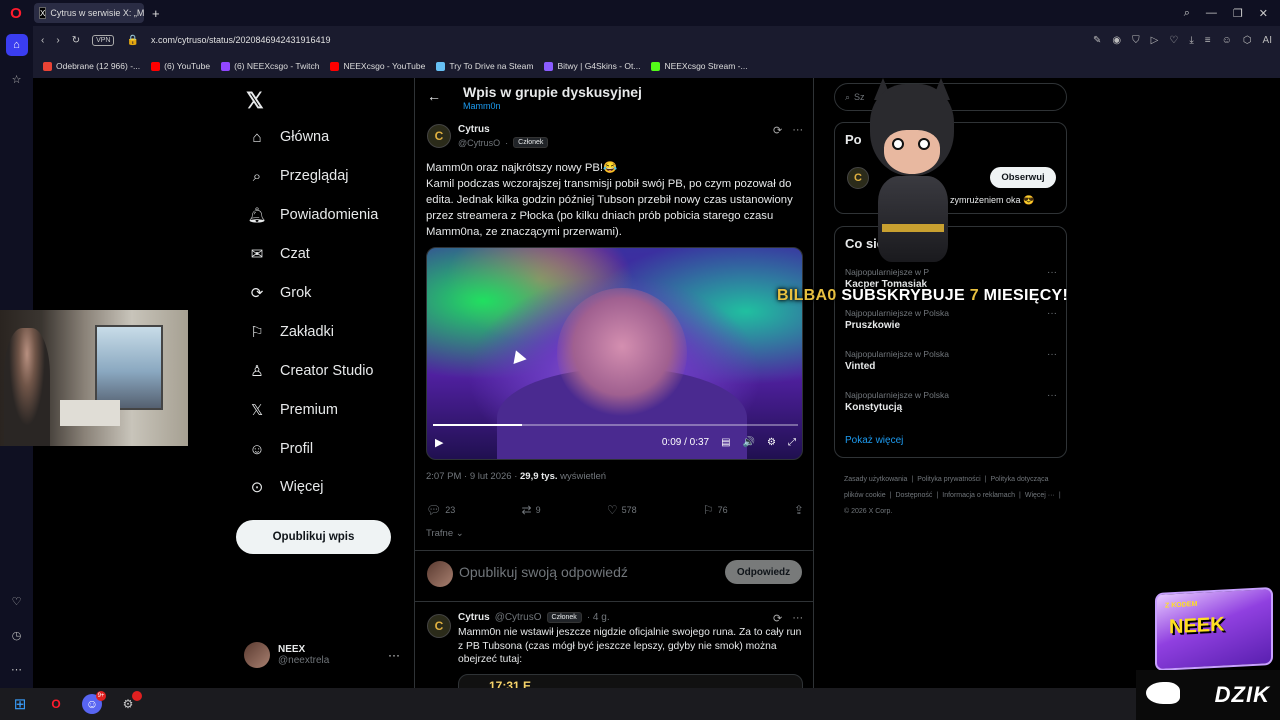 The image size is (1280, 720). Describe the element at coordinates (94, 702) in the screenshot. I see `discord-taskbar-icon: ☺ 9+` at that location.